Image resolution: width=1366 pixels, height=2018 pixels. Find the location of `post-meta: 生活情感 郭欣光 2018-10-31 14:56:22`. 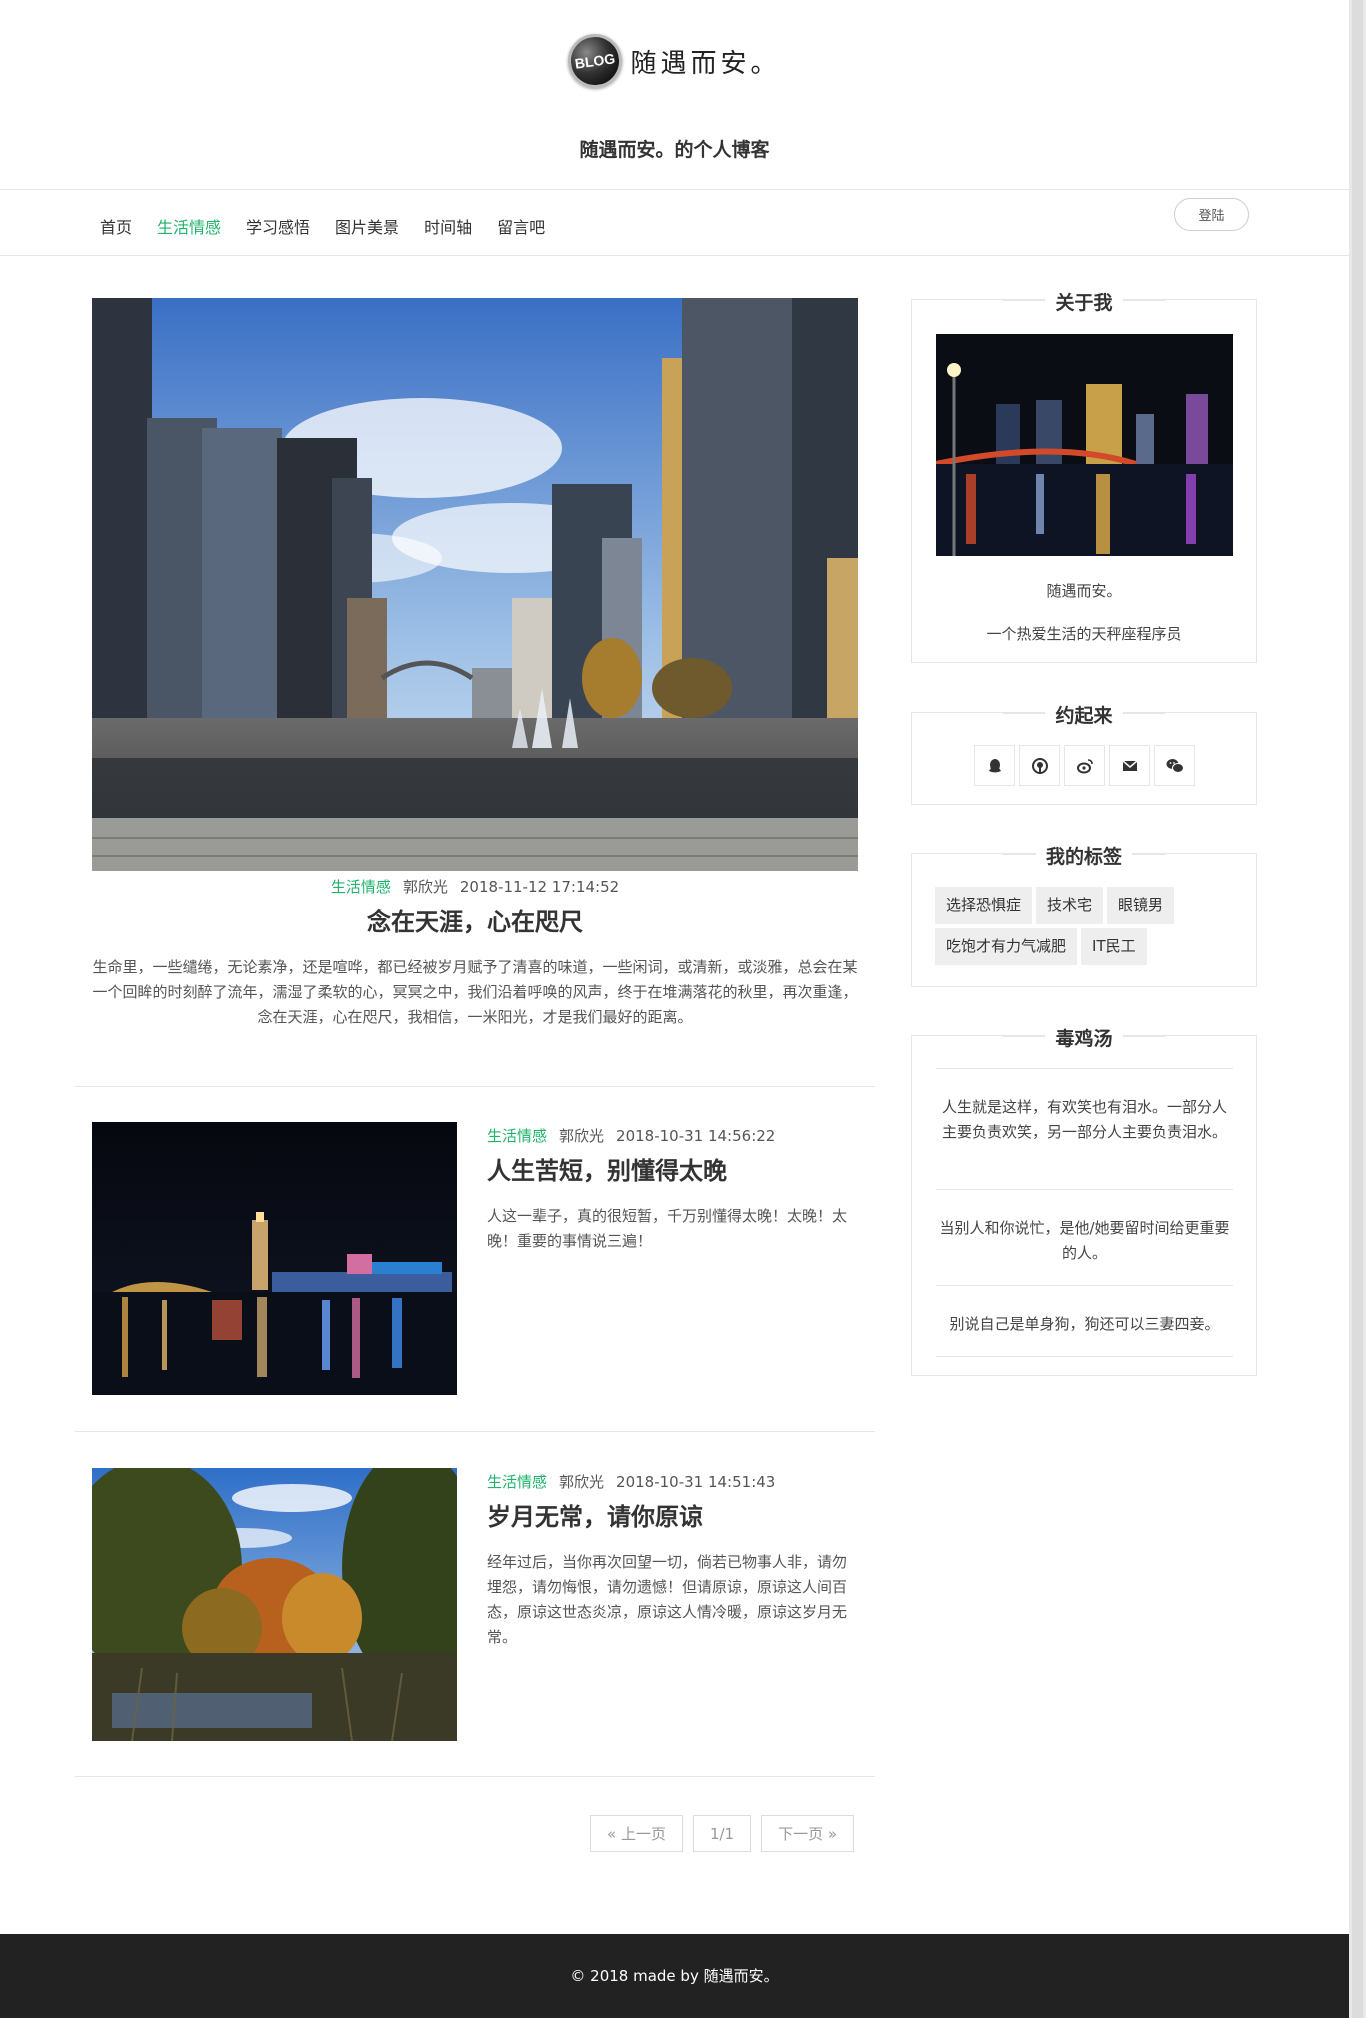

post-meta: 生活情感 郭欣光 2018-10-31 14:56:22 is located at coordinates (631, 1135).